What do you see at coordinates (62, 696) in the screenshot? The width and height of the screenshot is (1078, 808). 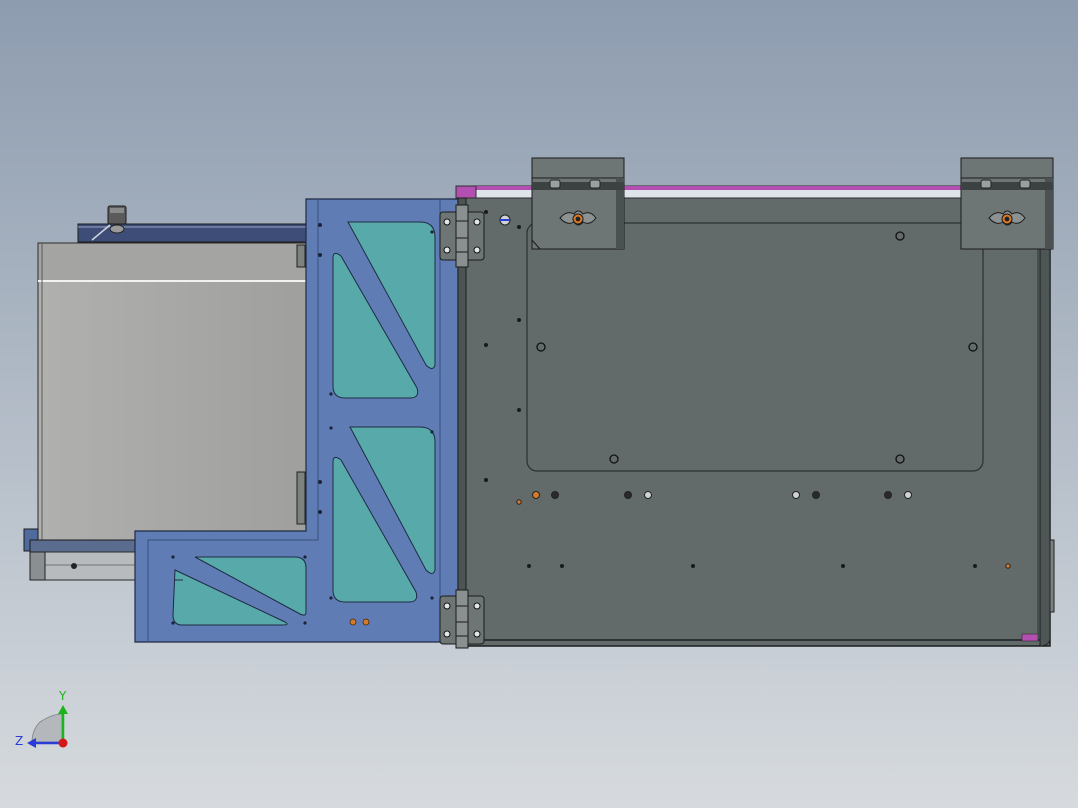 I see `y-axis-label: Y` at bounding box center [62, 696].